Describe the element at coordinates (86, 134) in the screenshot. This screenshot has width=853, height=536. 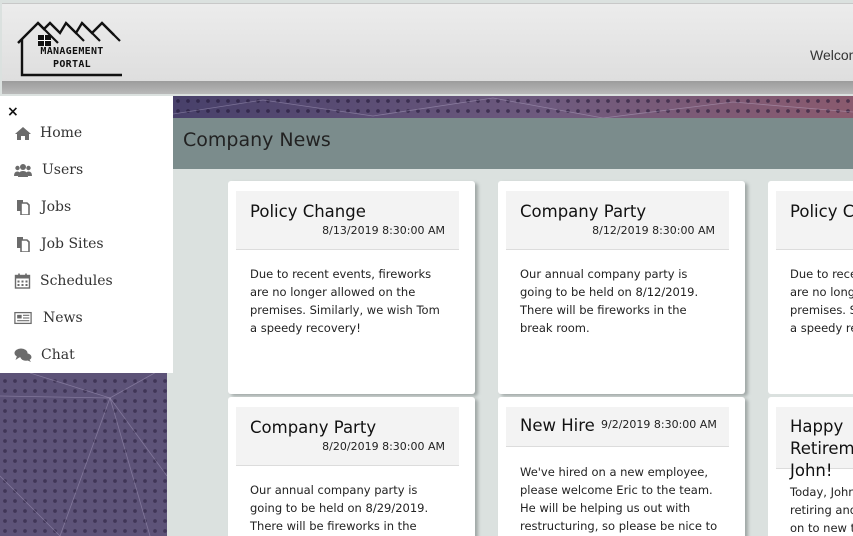
I see `sidebar-item-home: Home` at that location.